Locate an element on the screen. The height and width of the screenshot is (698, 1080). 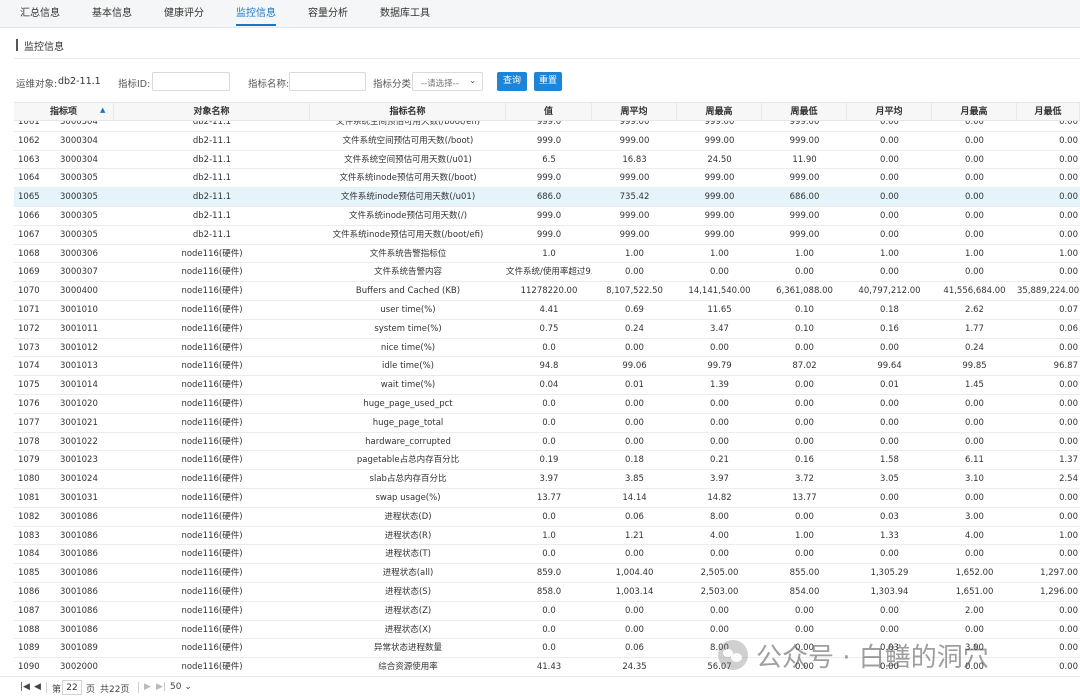
table-cell: 3001086 is located at coordinates (79, 554).